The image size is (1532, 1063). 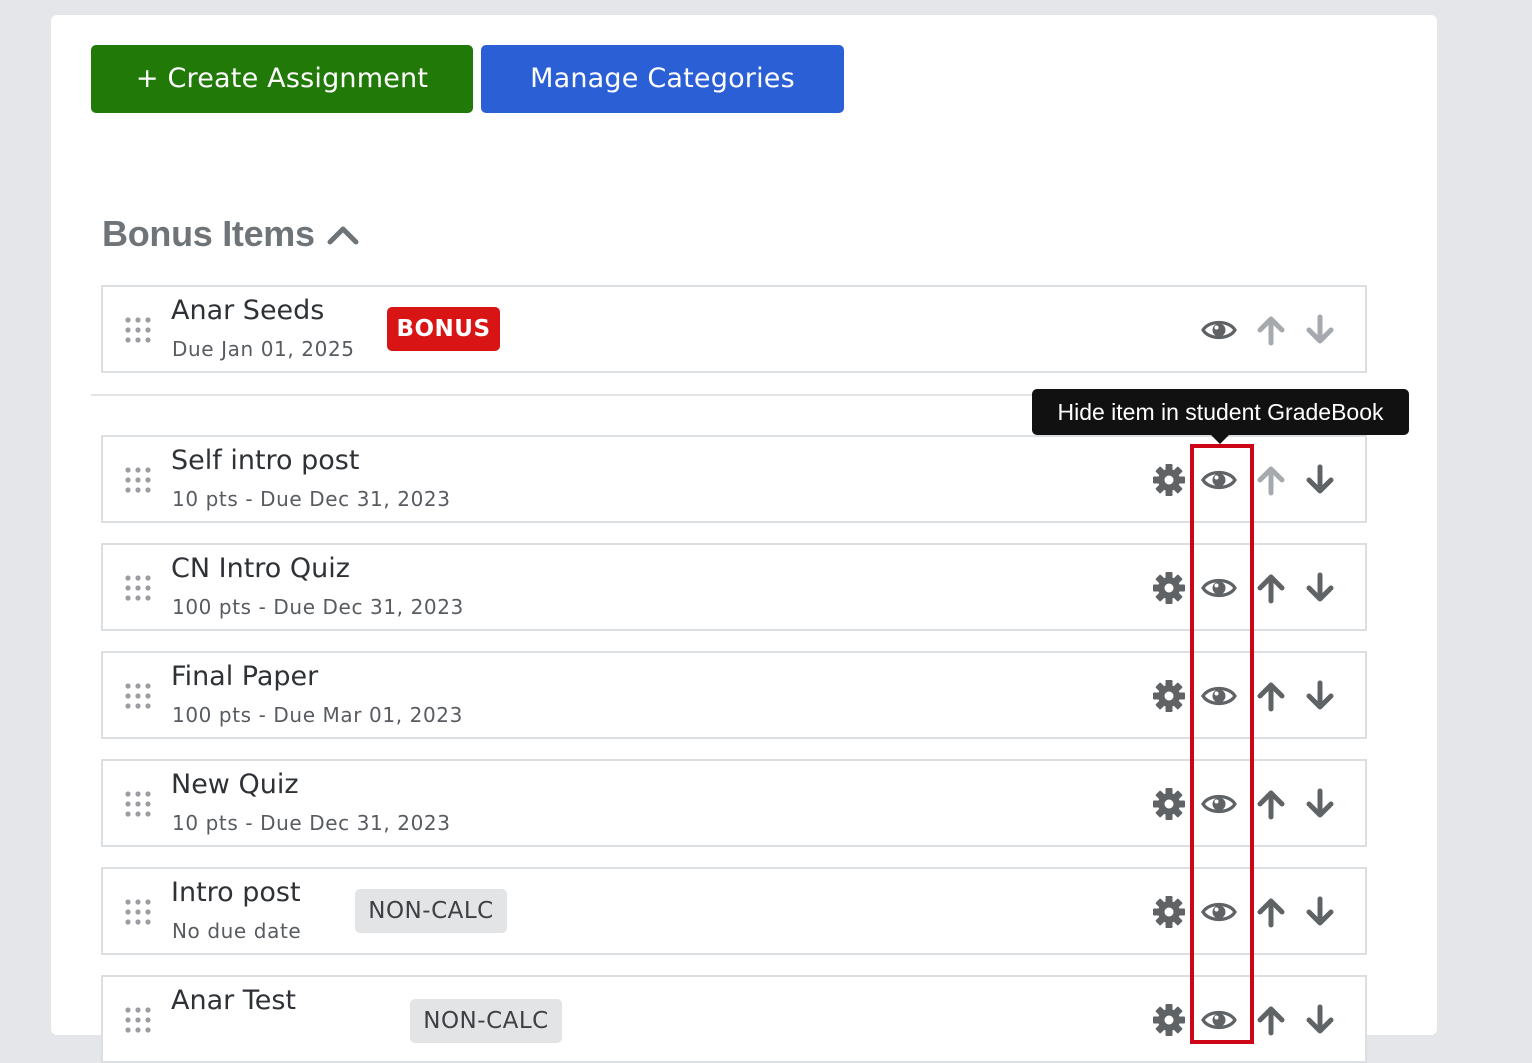 I want to click on chevron-up-icon, so click(x=343, y=235).